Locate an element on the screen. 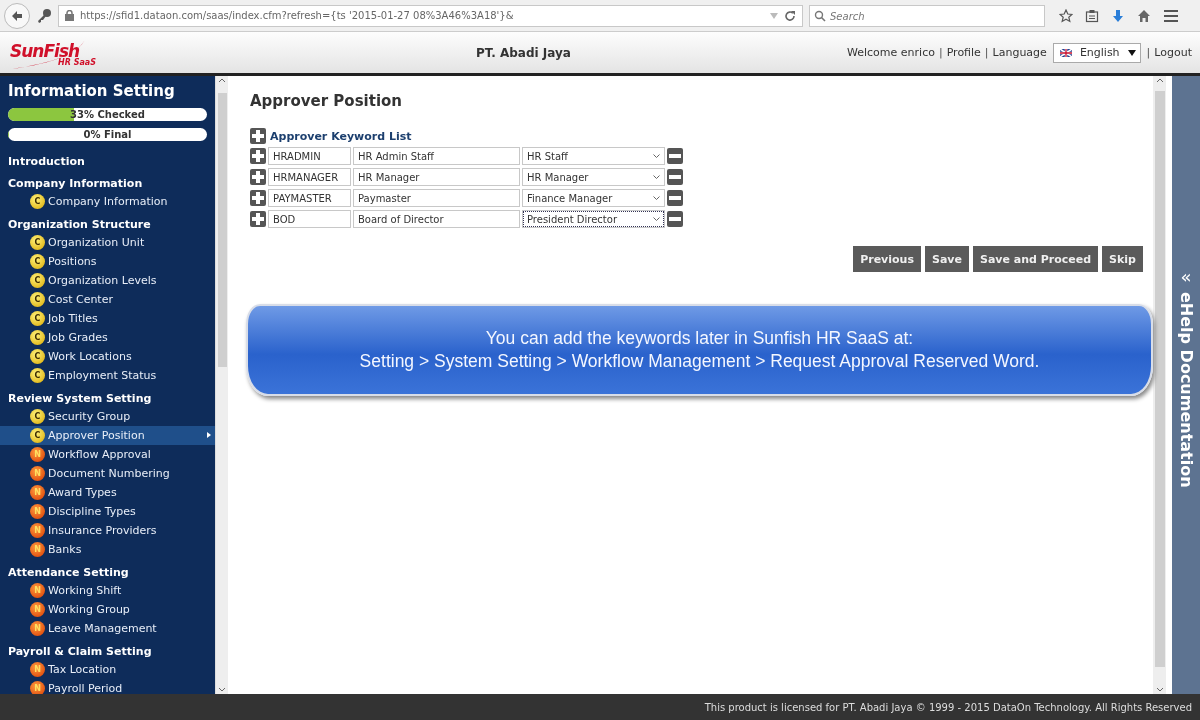 This screenshot has width=1200, height=720. download-icon is located at coordinates (1118, 15).